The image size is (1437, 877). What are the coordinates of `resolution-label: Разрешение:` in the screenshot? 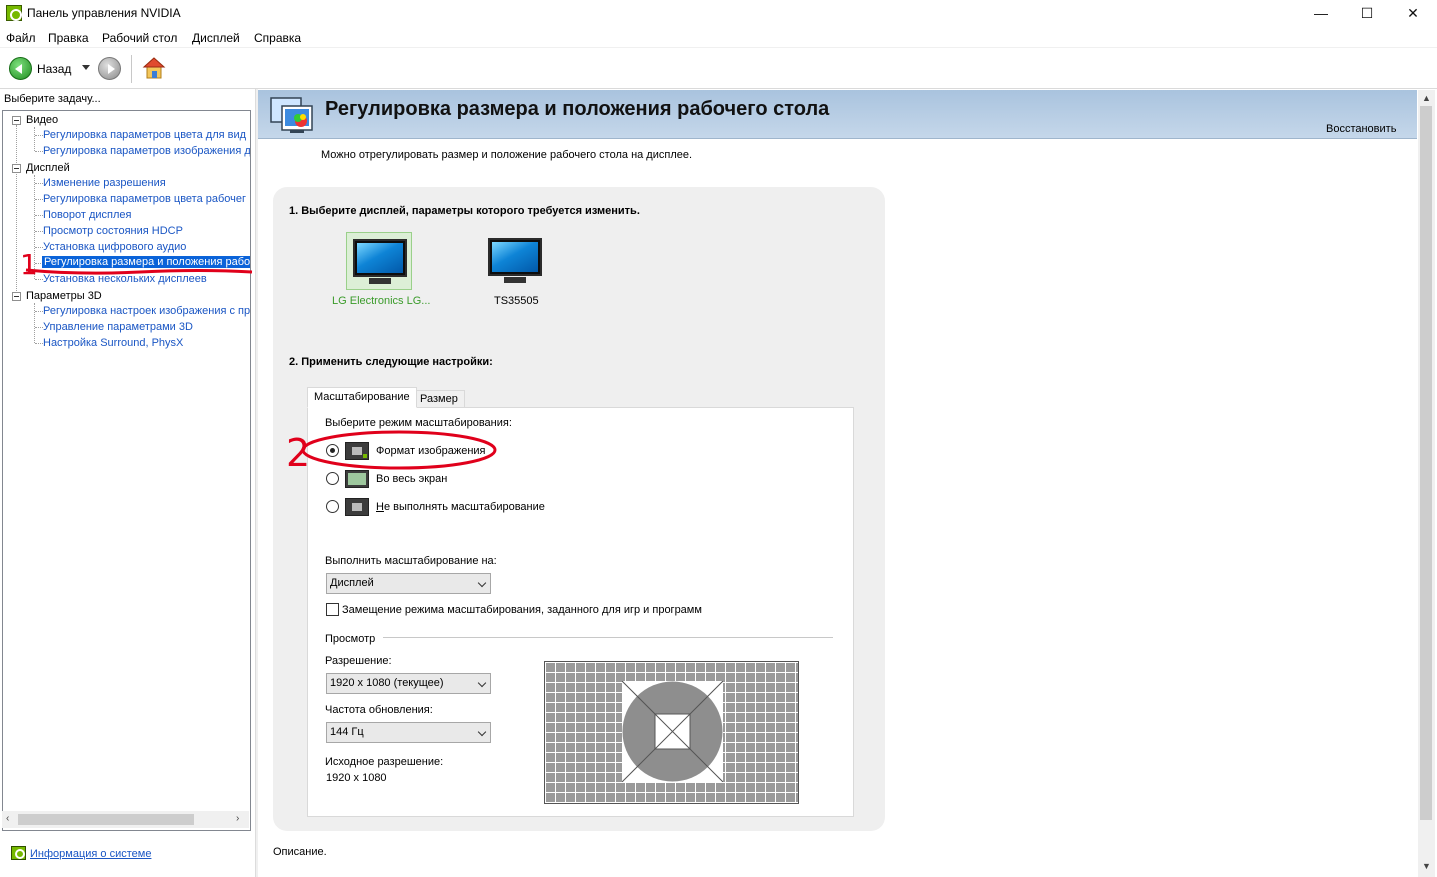 It's located at (358, 661).